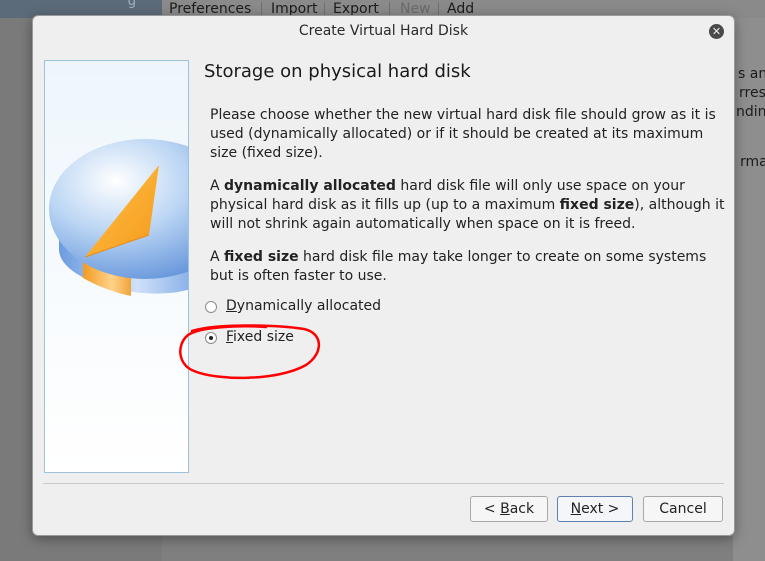 The image size is (765, 561). I want to click on red-circle-annotation, so click(250, 352).